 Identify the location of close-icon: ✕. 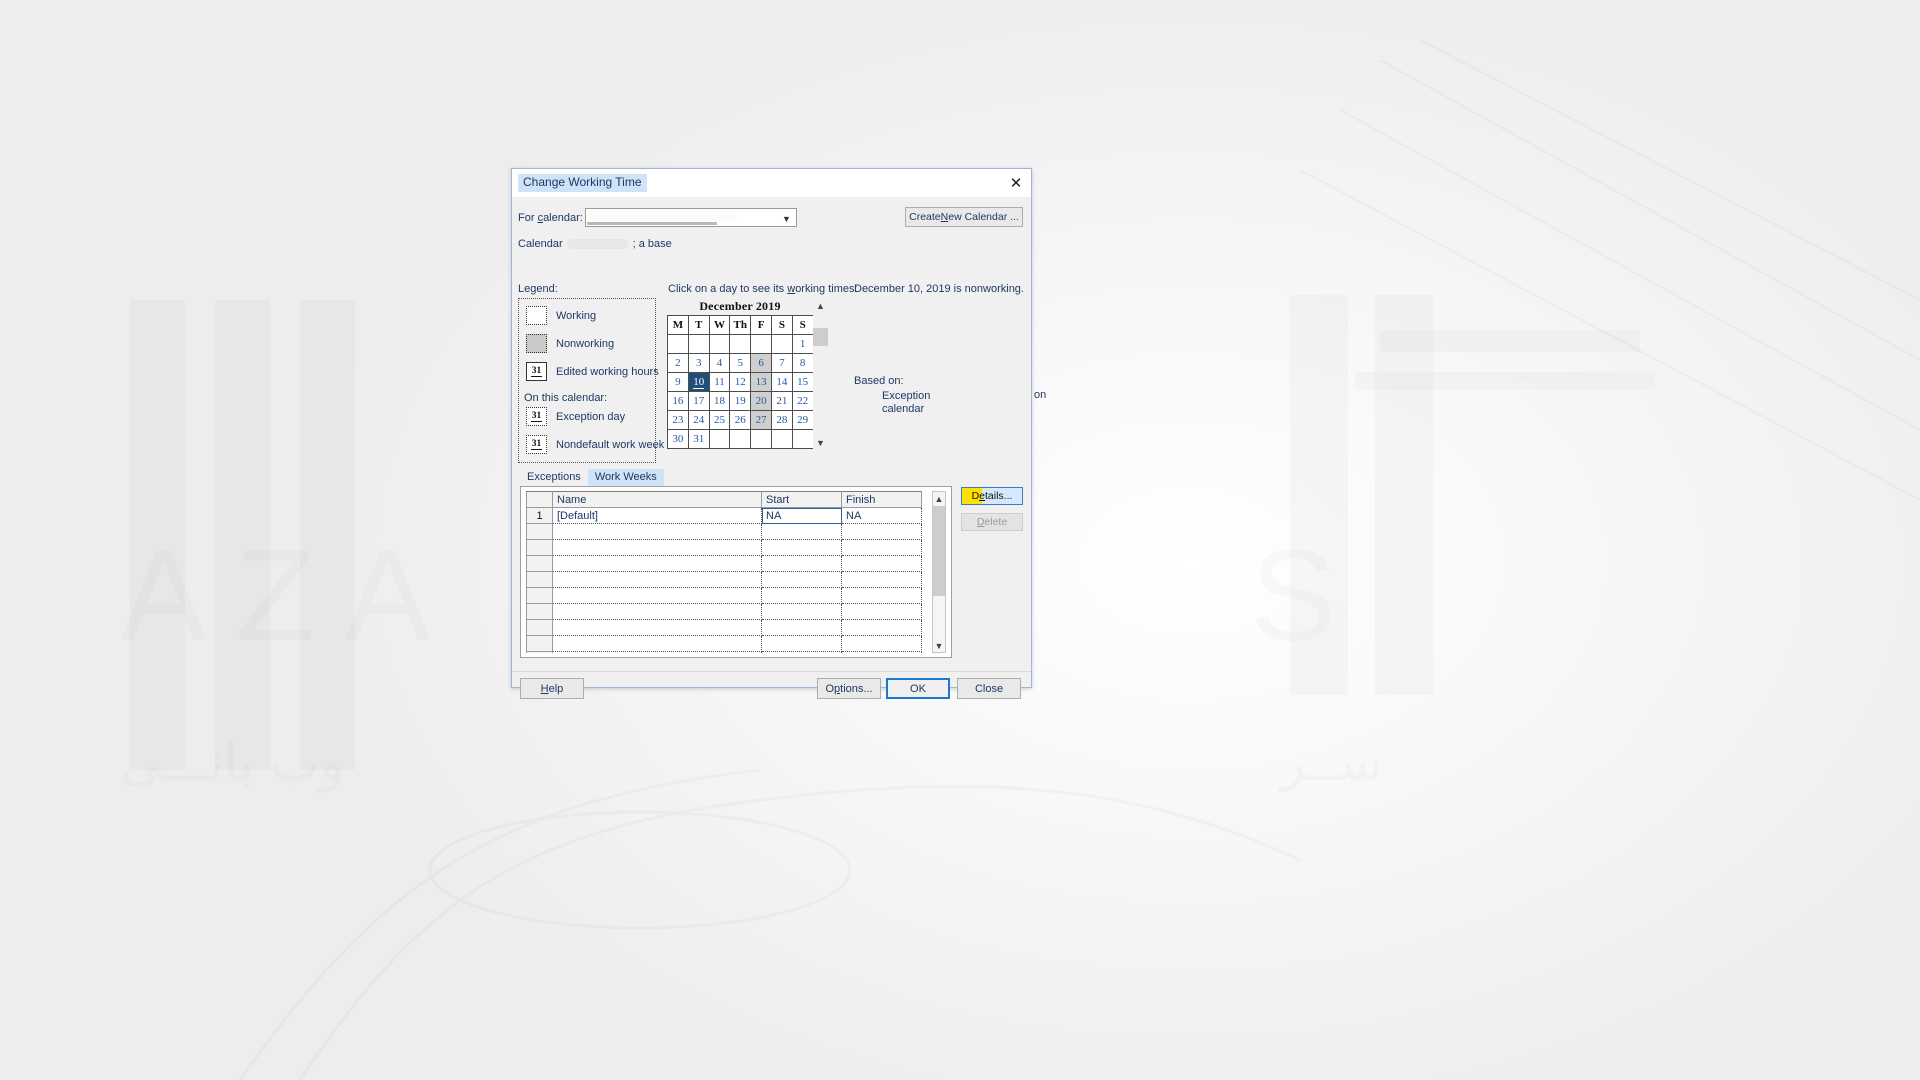
(1016, 183).